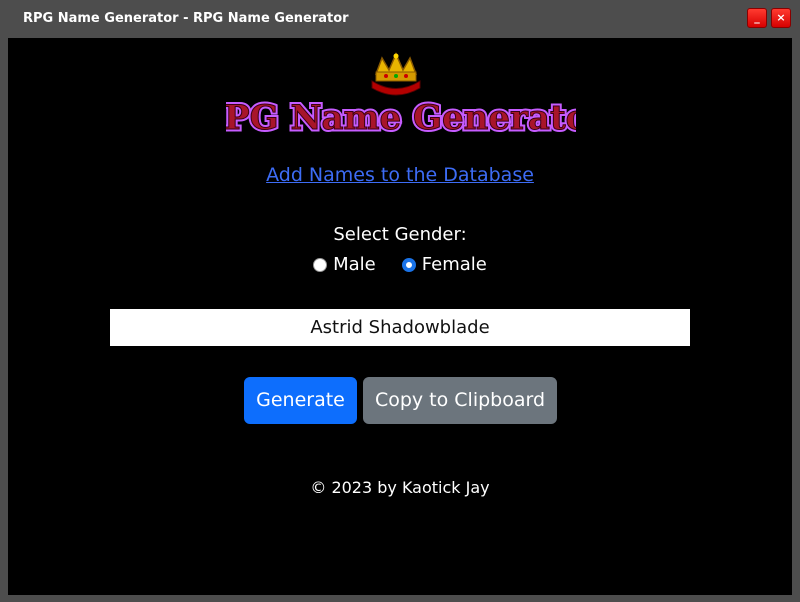  Describe the element at coordinates (400, 234) in the screenshot. I see `gender-label: Select Gender:` at that location.